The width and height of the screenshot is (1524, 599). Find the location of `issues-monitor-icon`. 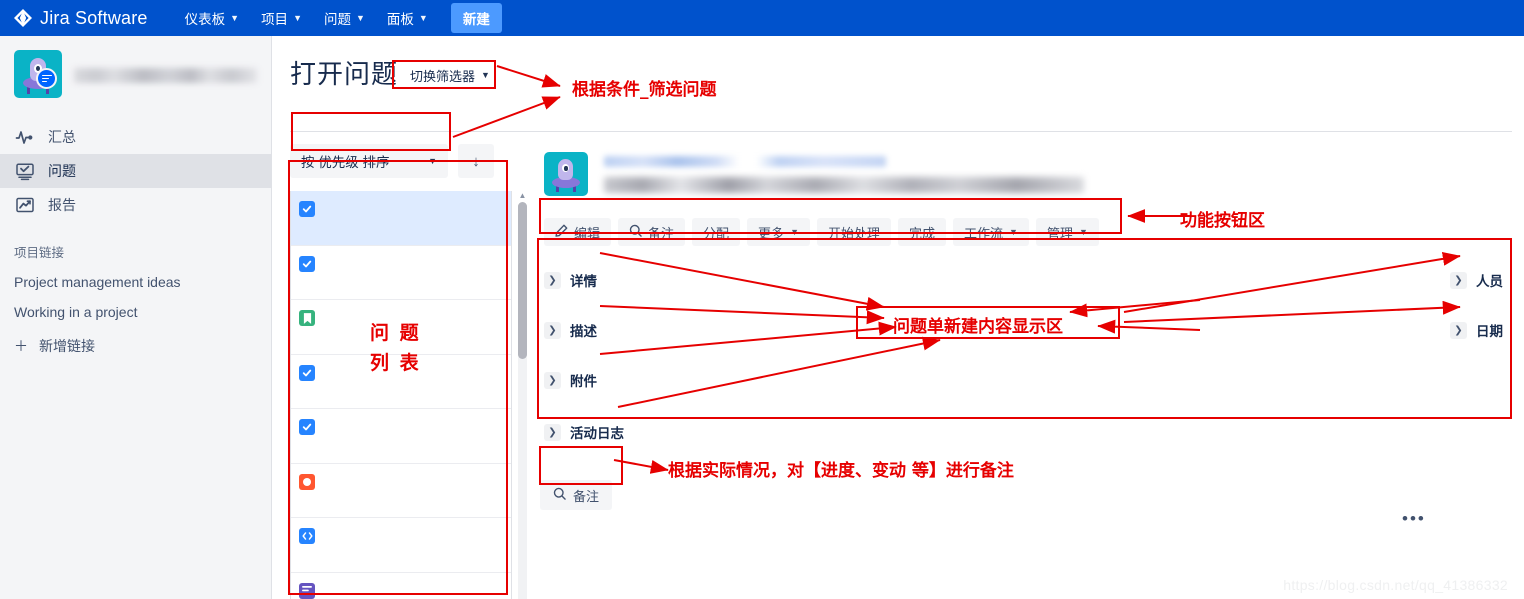

issues-monitor-icon is located at coordinates (25, 171).